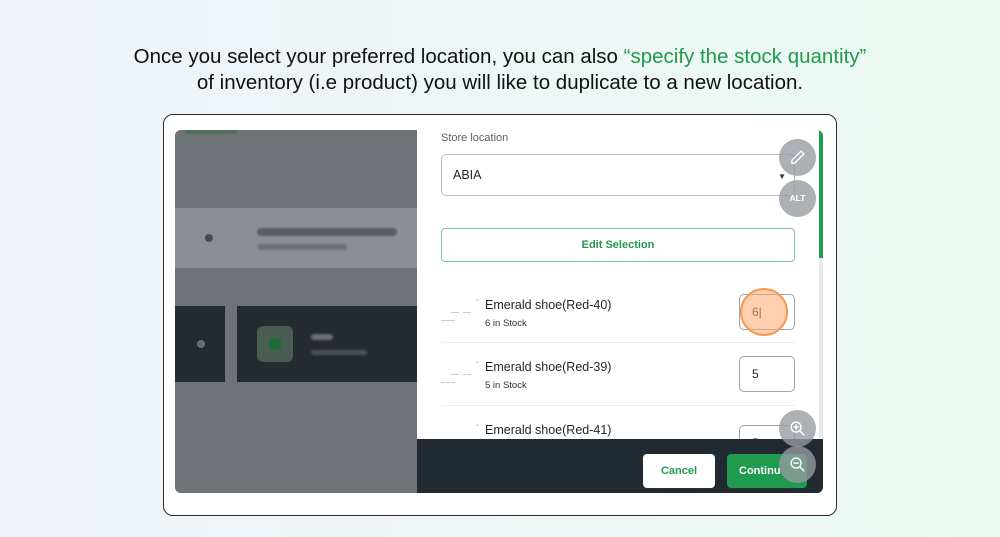 This screenshot has width=1000, height=537. I want to click on list-item: ⌄ Emerald shoe(Red-39) 5 in Stock 5, so click(617, 381).